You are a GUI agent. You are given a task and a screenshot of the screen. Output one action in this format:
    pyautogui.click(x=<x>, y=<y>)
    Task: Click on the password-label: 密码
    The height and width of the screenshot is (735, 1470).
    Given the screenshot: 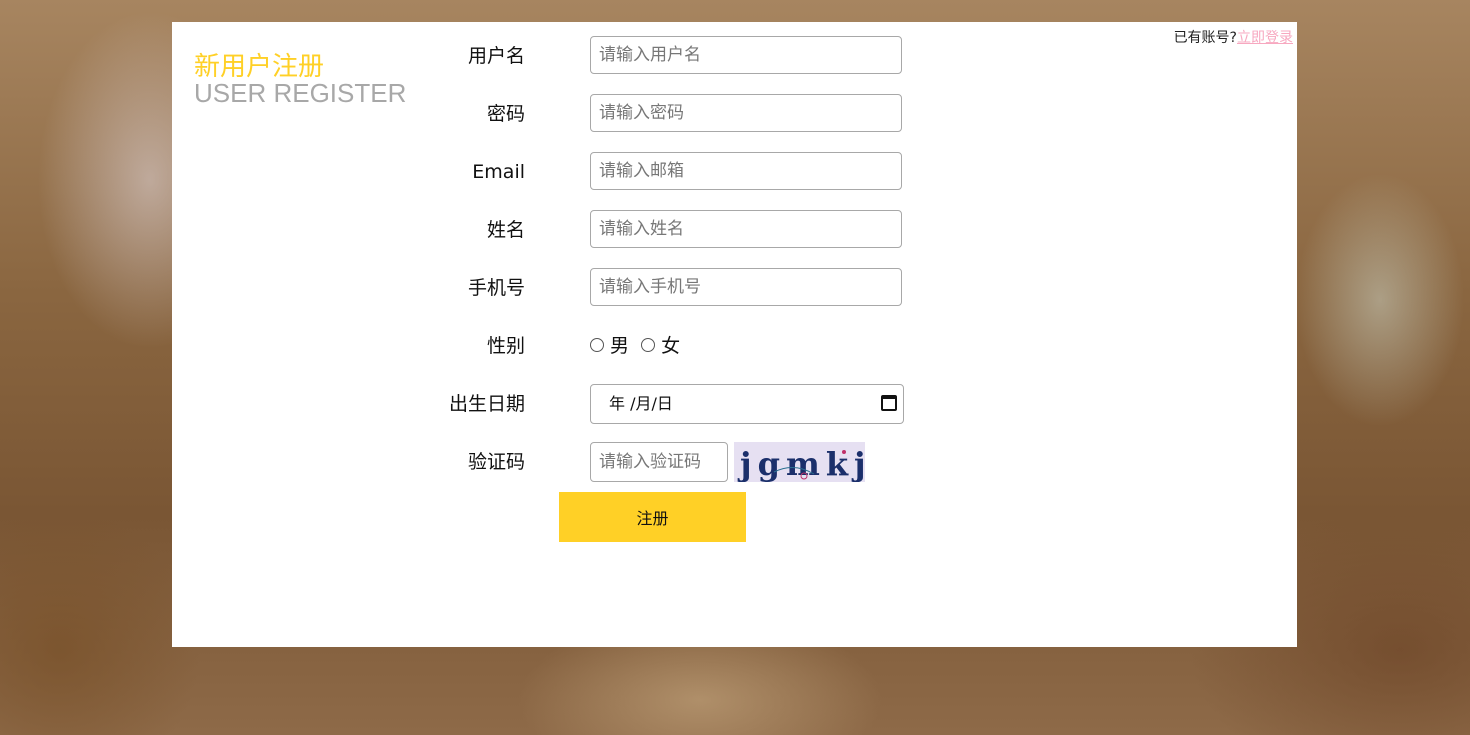 What is the action you would take?
    pyautogui.click(x=505, y=114)
    